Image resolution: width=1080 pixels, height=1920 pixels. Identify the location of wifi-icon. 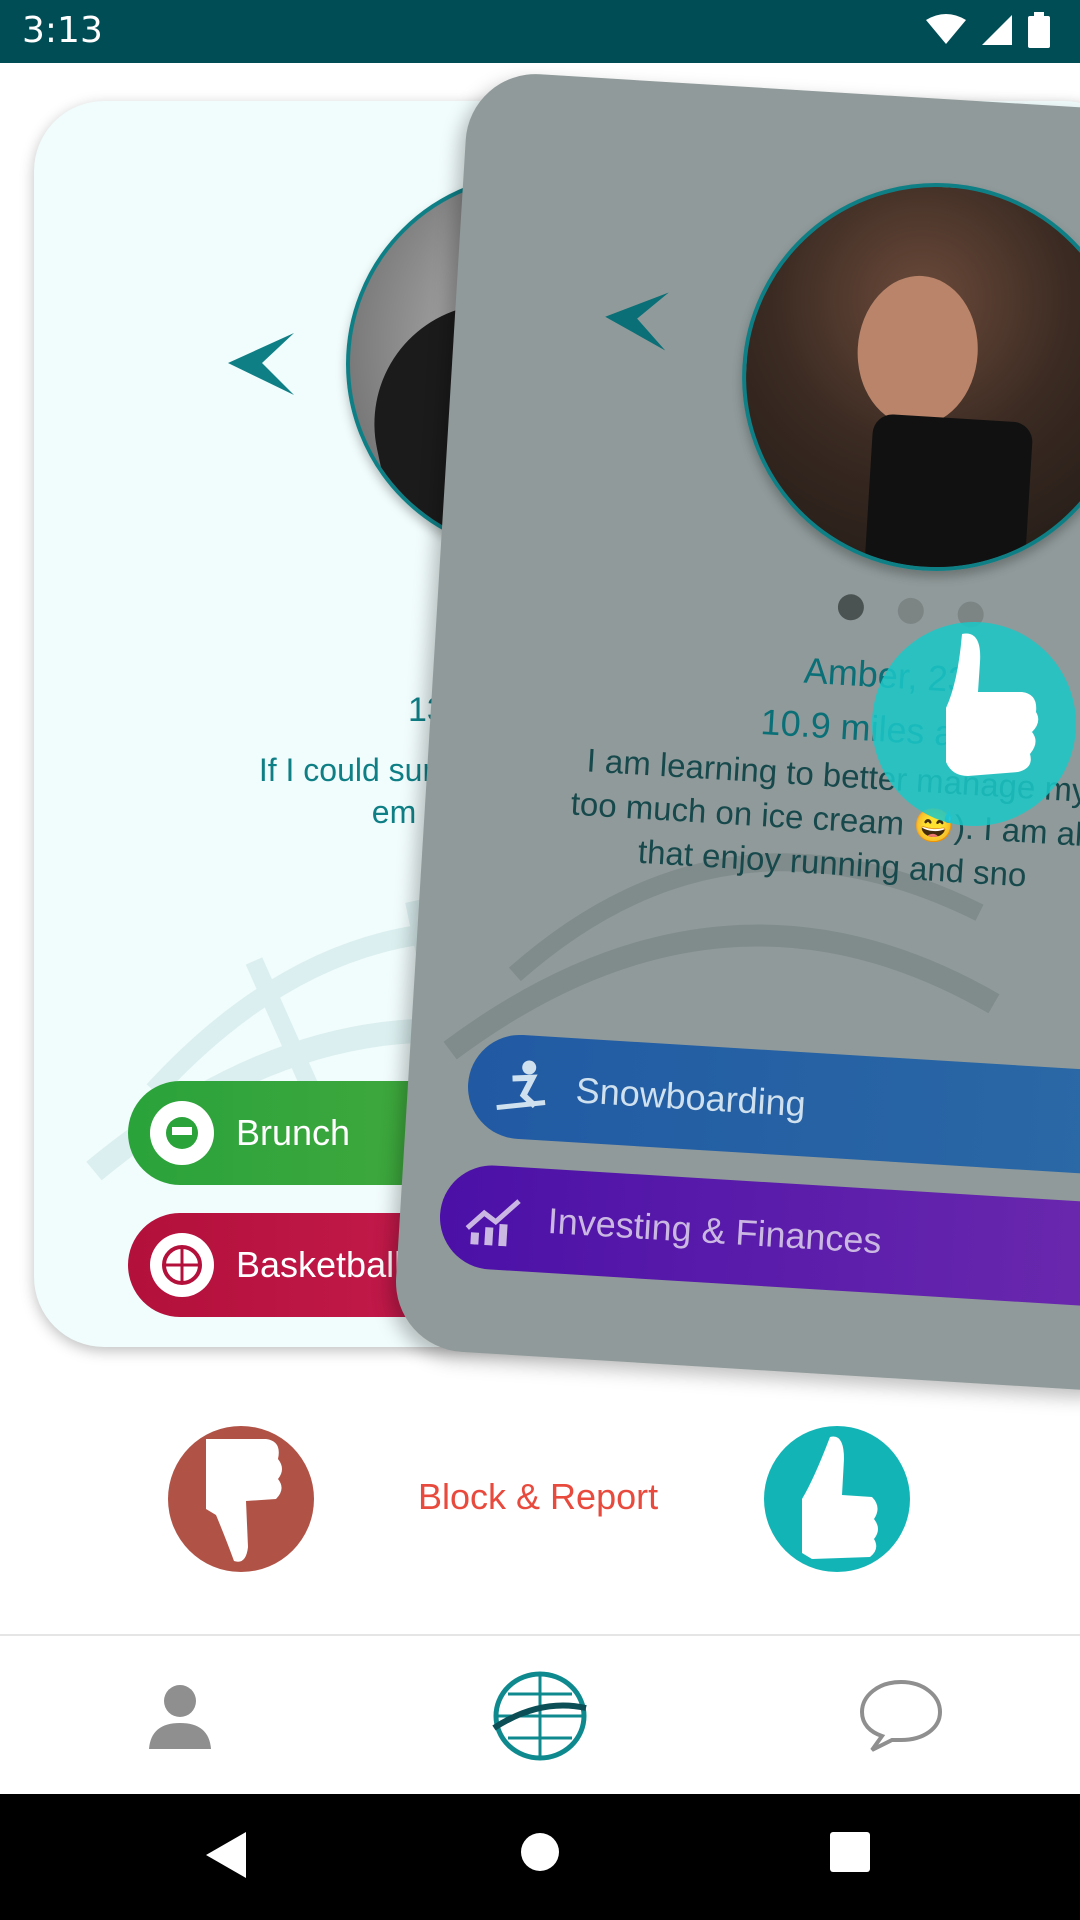
(946, 29).